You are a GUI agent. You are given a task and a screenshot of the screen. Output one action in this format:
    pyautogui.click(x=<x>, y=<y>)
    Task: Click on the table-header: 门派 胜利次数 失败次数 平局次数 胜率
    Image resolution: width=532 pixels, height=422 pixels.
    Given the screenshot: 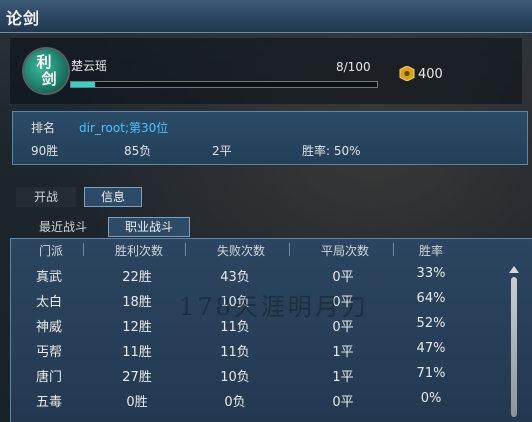 What is the action you would take?
    pyautogui.click(x=261, y=250)
    